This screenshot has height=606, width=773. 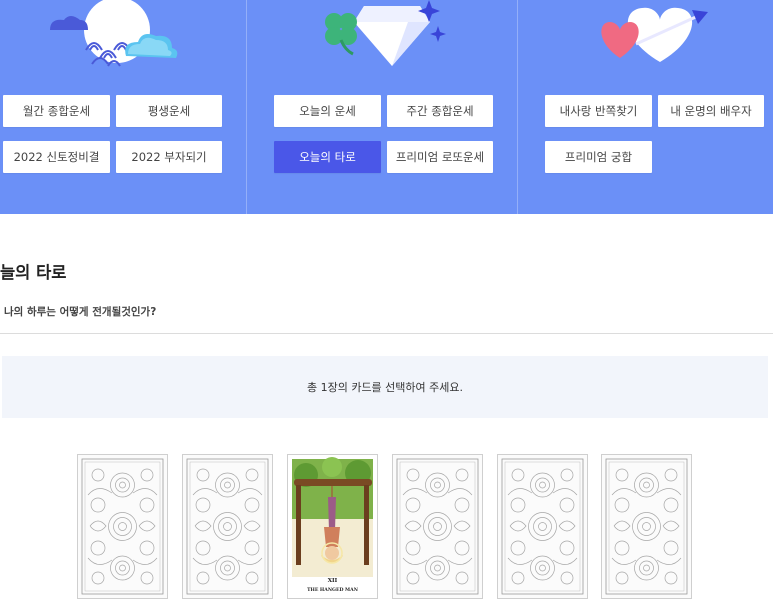 I want to click on instruction-box: 총 1장의 카드를 선택하여 주세요., so click(x=385, y=387).